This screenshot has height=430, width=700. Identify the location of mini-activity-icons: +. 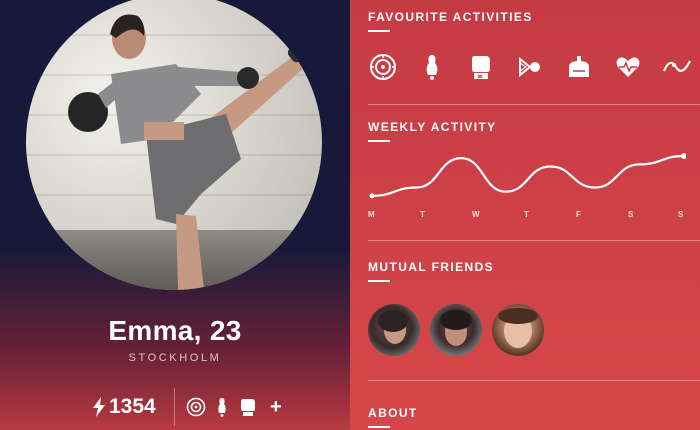
(234, 407).